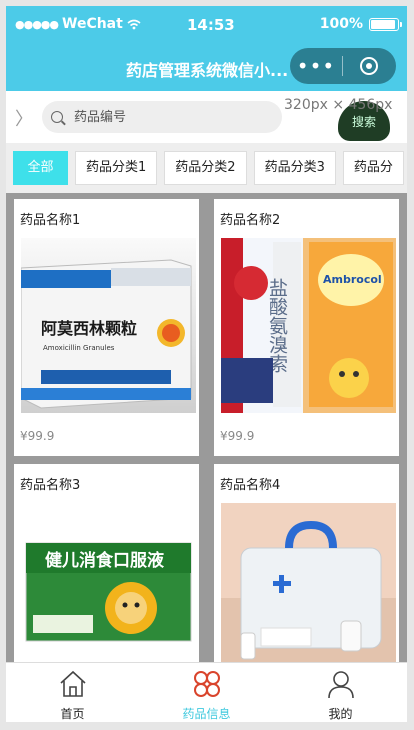  Describe the element at coordinates (316, 66) in the screenshot. I see `more-dots-icon: •••` at that location.